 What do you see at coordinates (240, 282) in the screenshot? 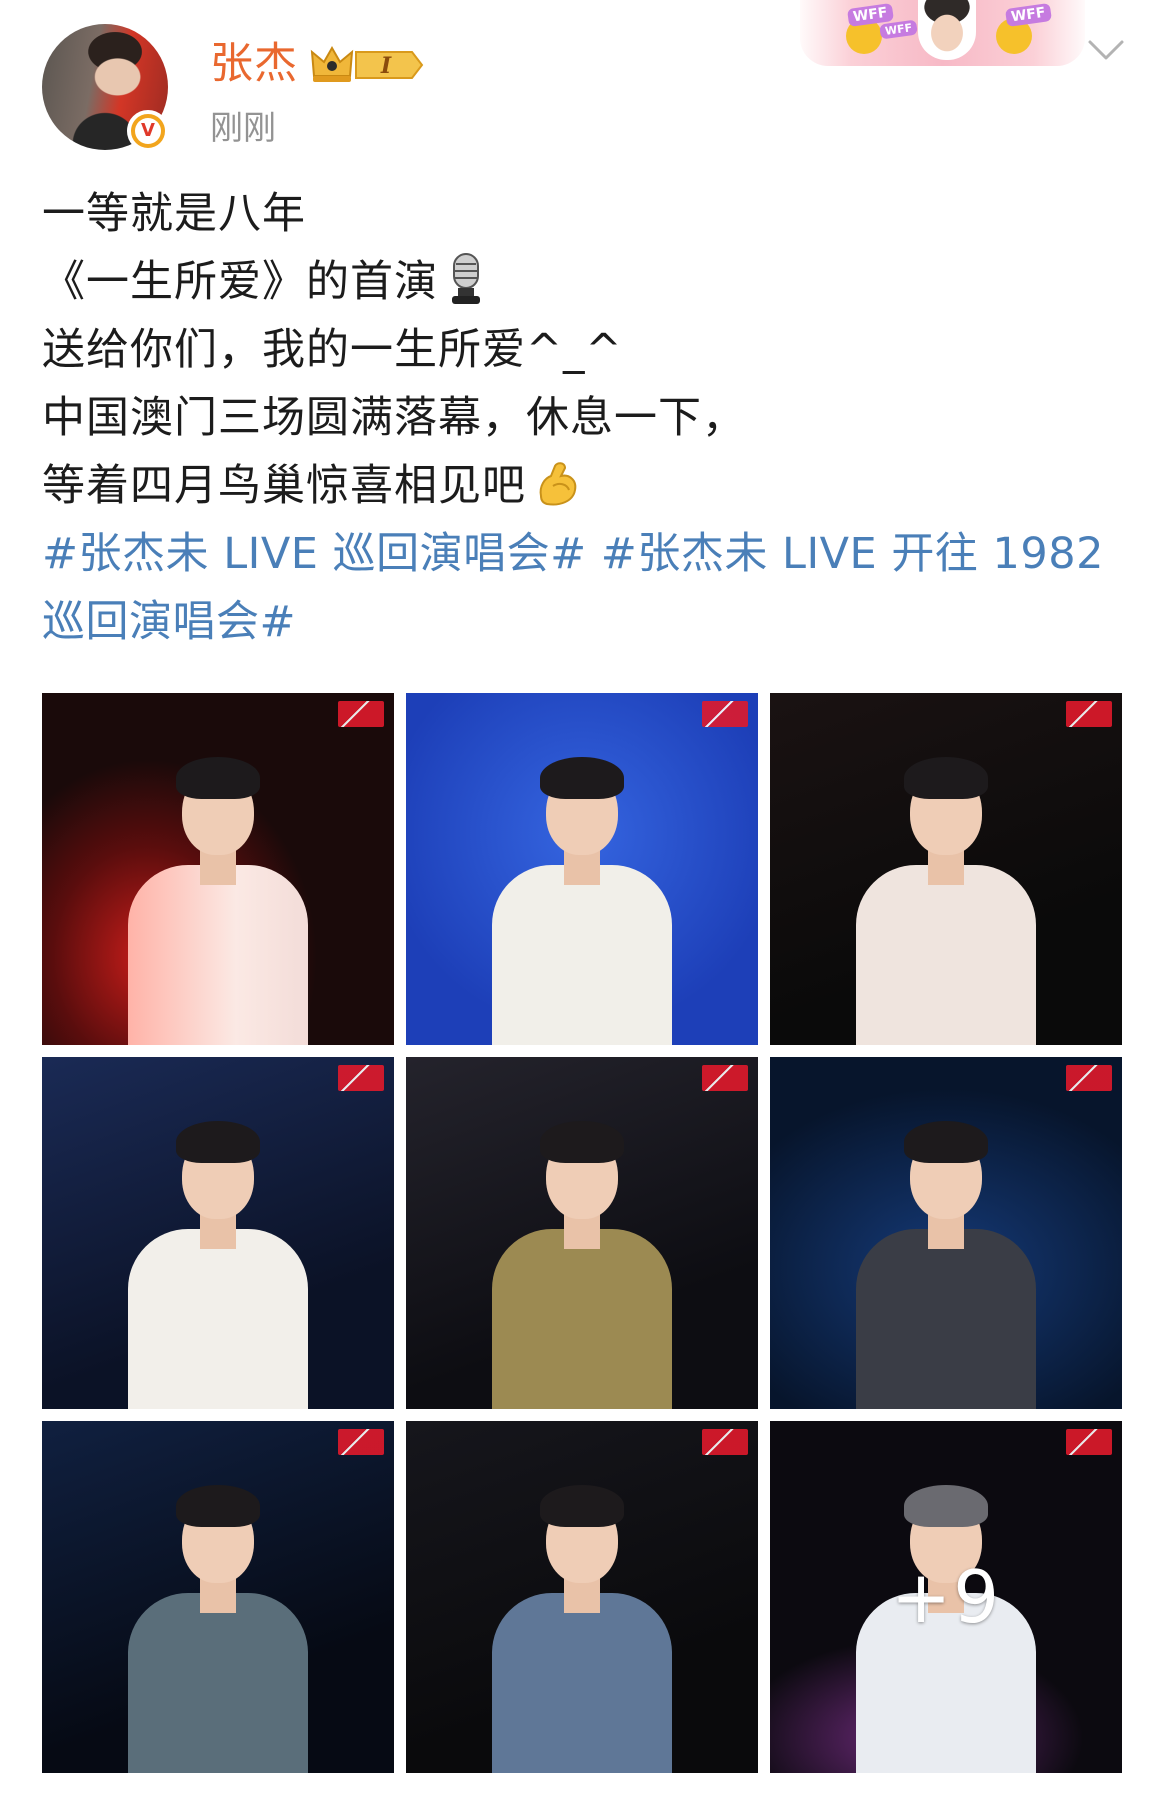
I see `post-text-line-content: 《一生所爱》的首演` at bounding box center [240, 282].